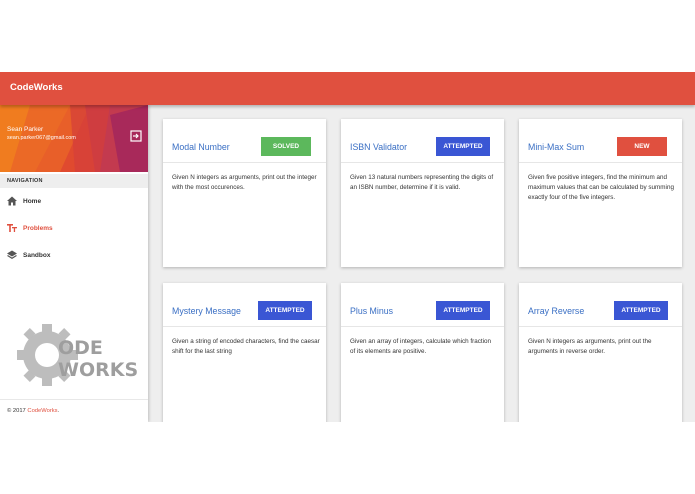 This screenshot has width=695, height=494. Describe the element at coordinates (74, 410) in the screenshot. I see `sidebar-footer: © 2017 CodeWorks.` at that location.